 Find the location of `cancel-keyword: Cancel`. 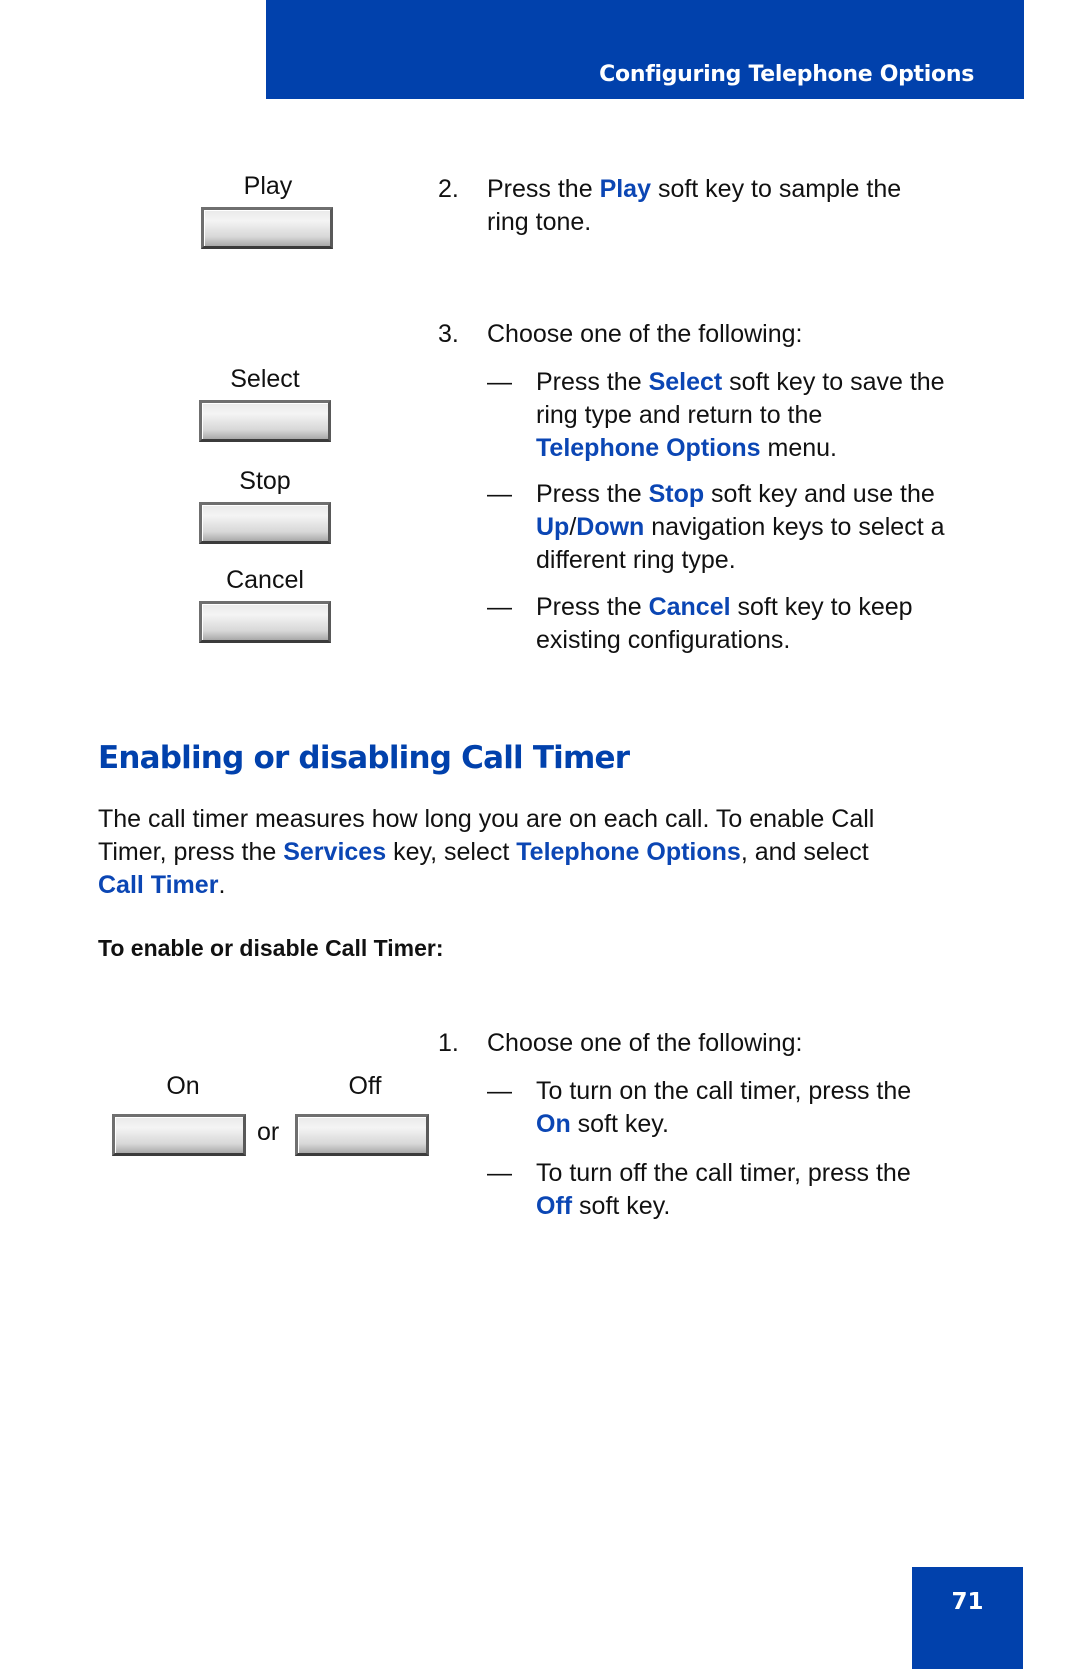

cancel-keyword: Cancel is located at coordinates (689, 607).